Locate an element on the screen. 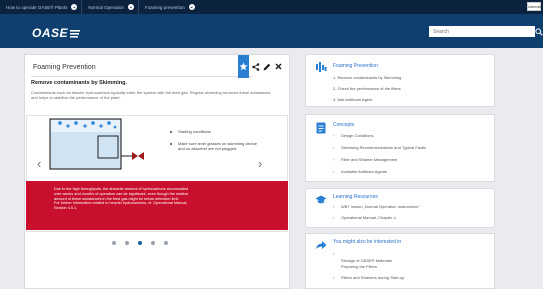 This screenshot has height=289, width=543. logo-bars-icon is located at coordinates (75, 34).